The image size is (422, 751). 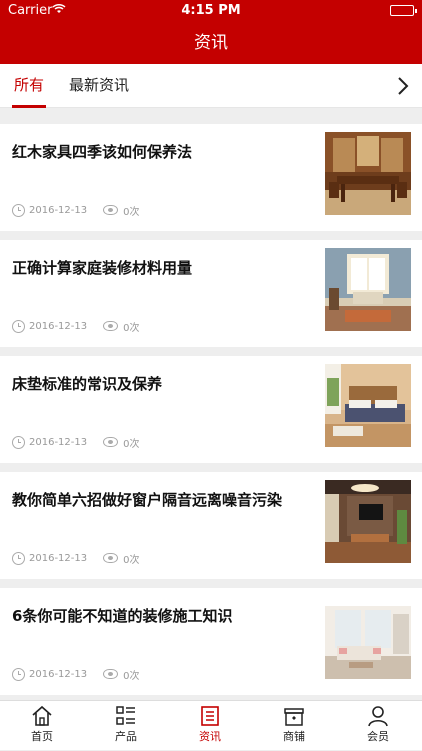 I want to click on tab-shops: 商铺, so click(x=294, y=726).